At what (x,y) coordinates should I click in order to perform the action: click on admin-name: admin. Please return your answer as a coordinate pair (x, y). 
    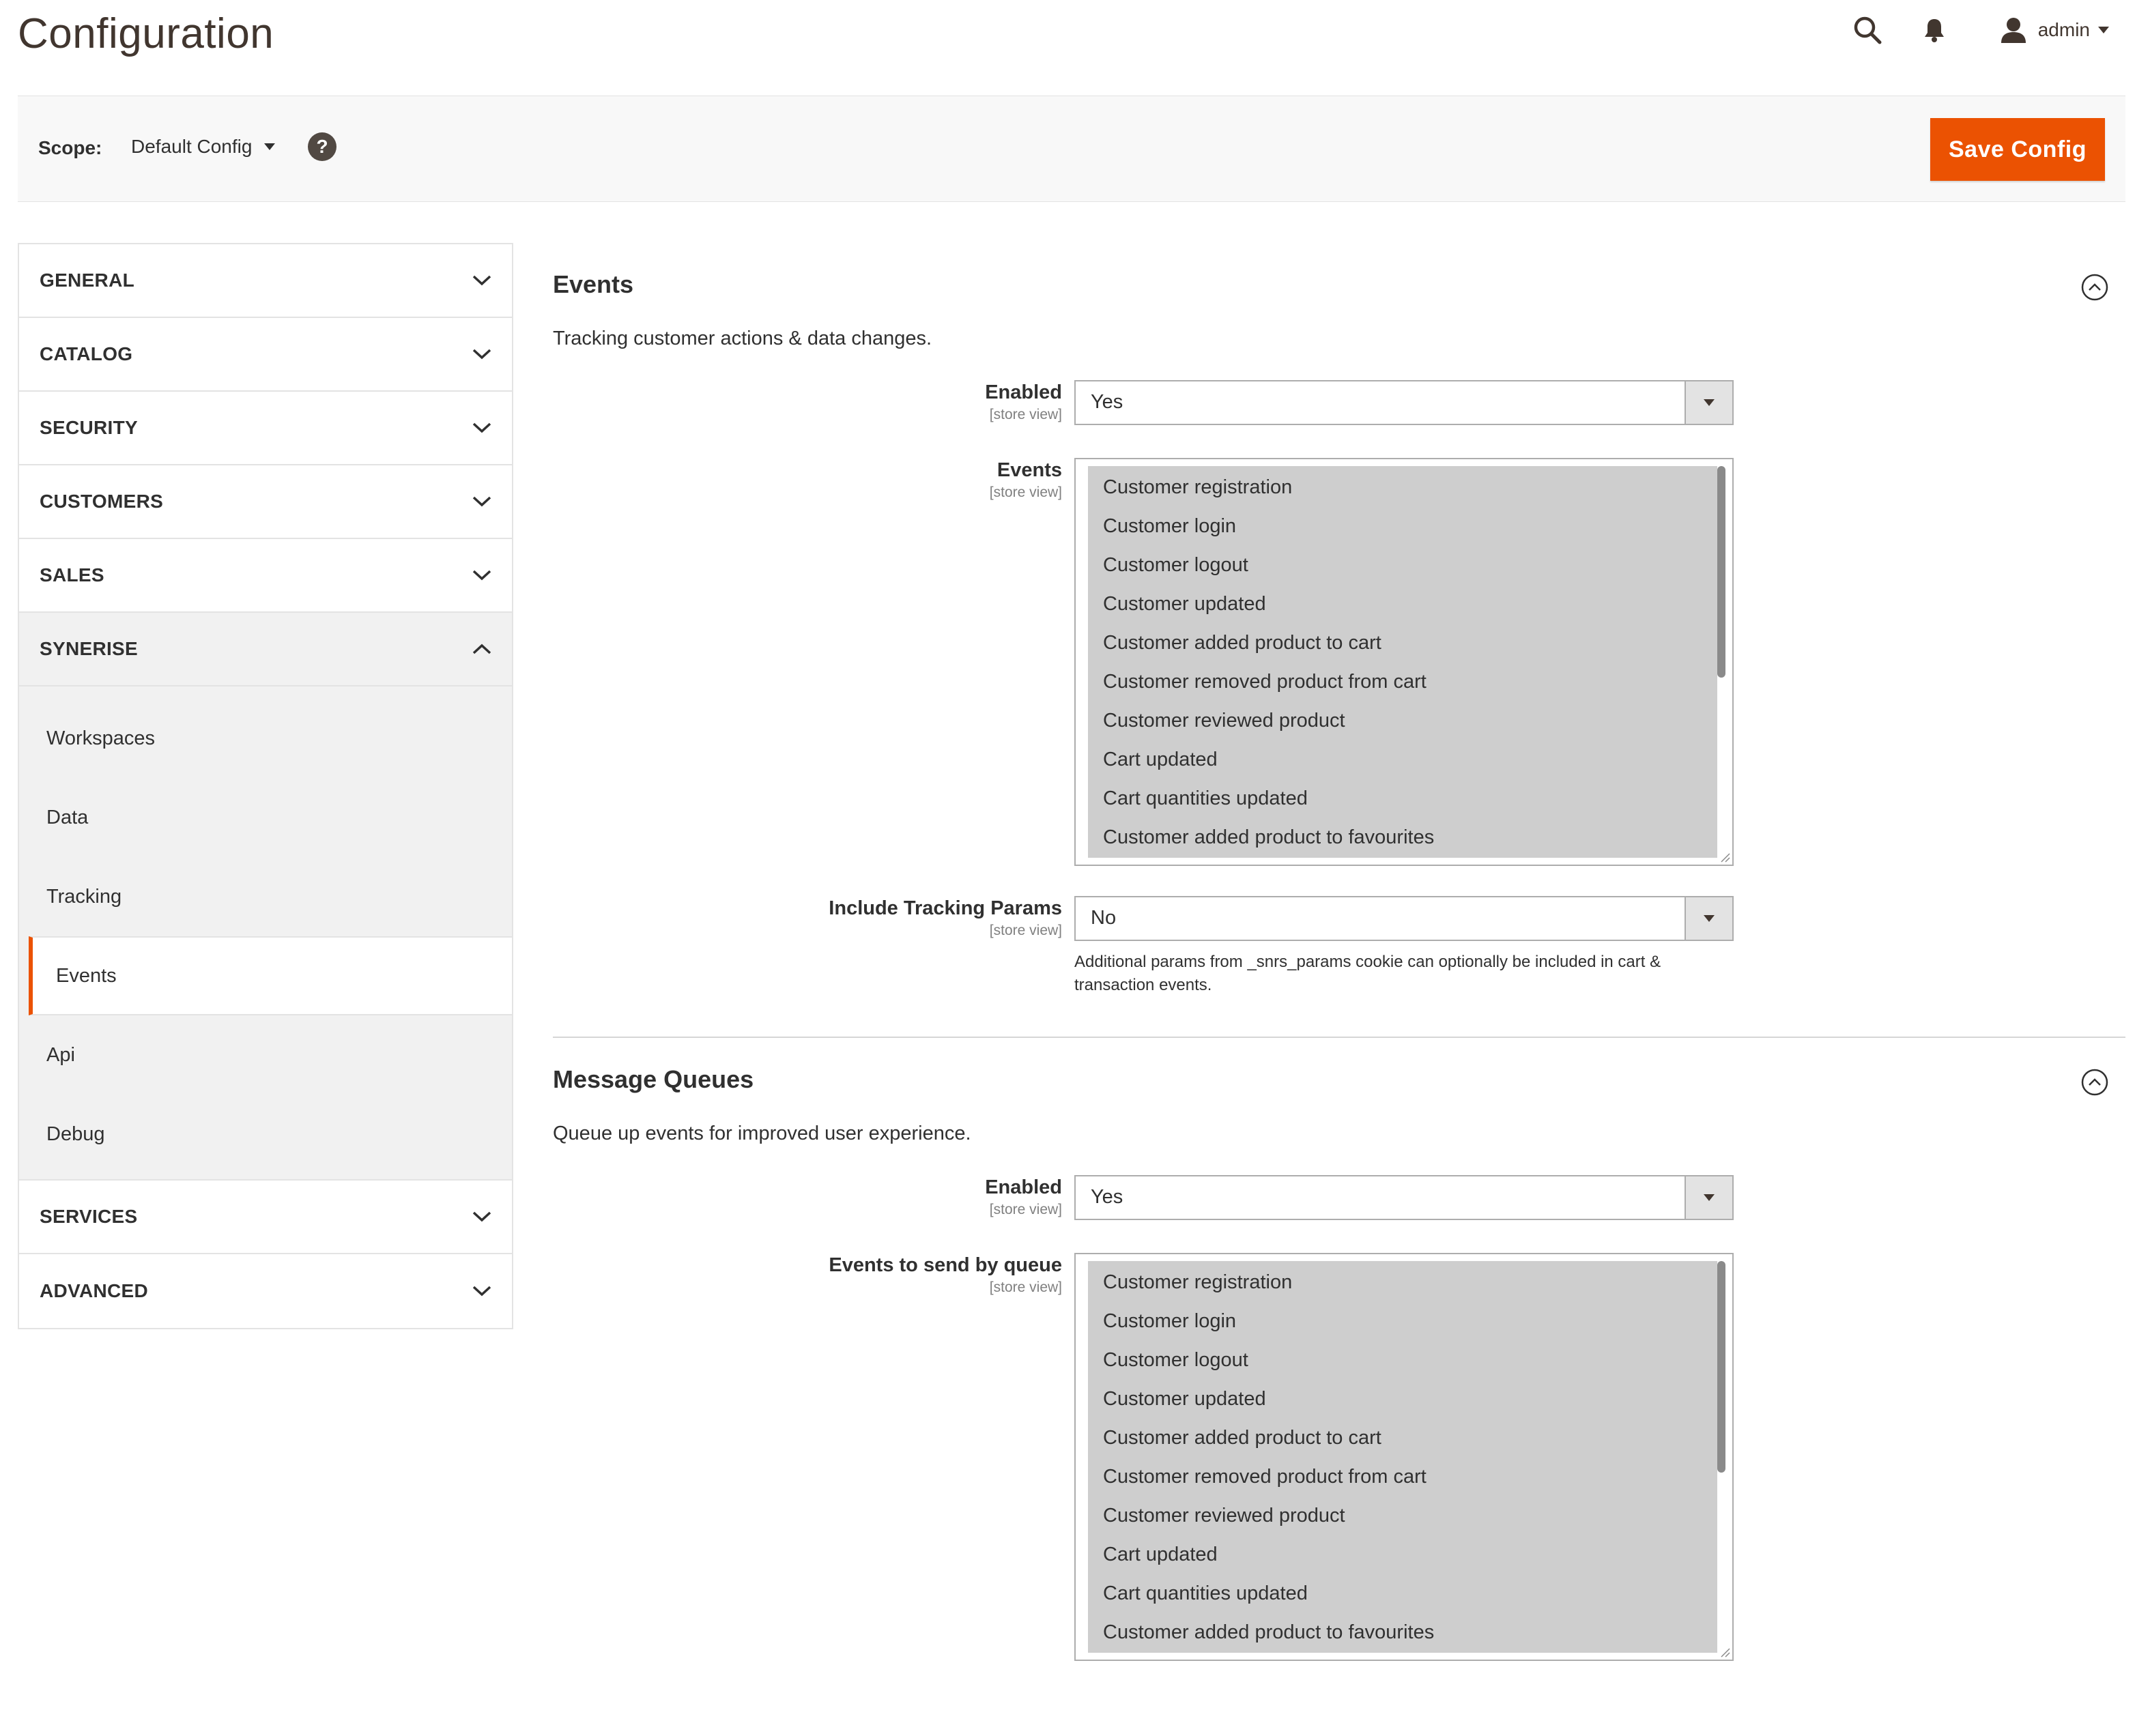
    Looking at the image, I should click on (2063, 29).